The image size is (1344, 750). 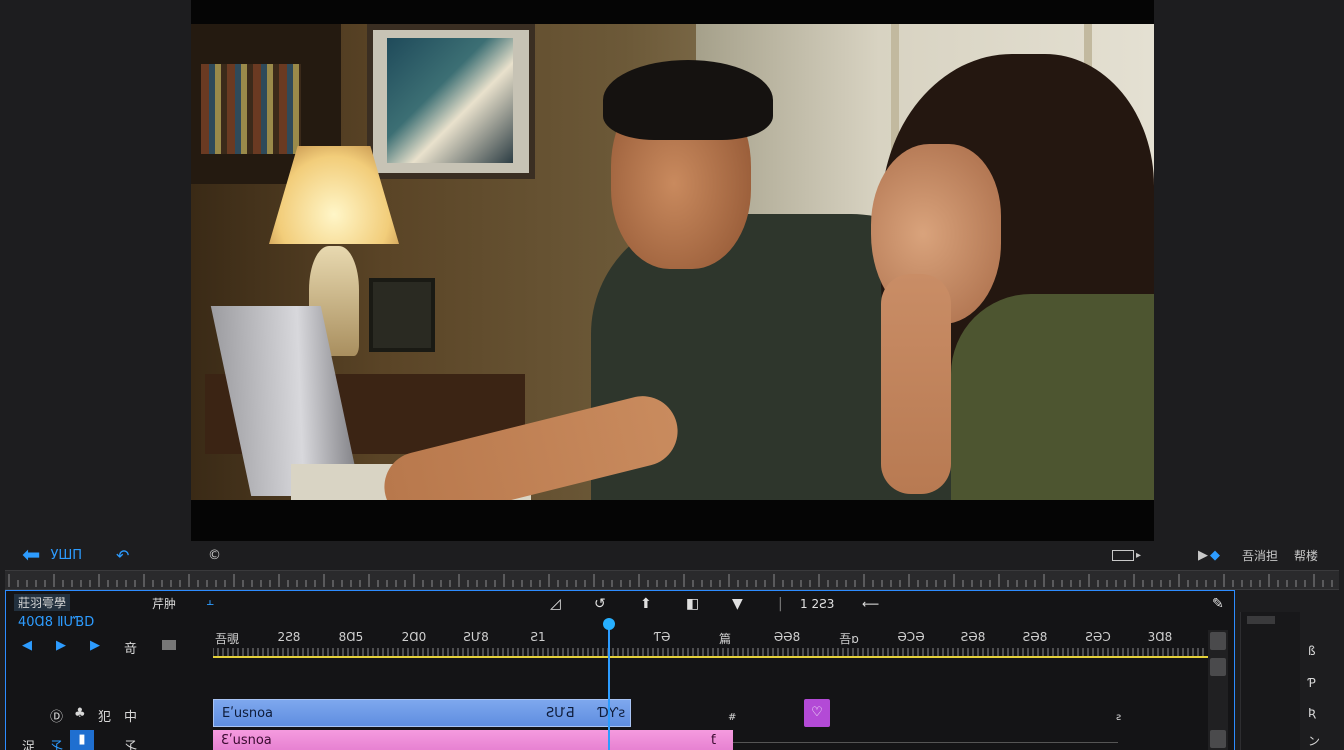 I want to click on time-label: 8Ɑ5, so click(x=351, y=637).